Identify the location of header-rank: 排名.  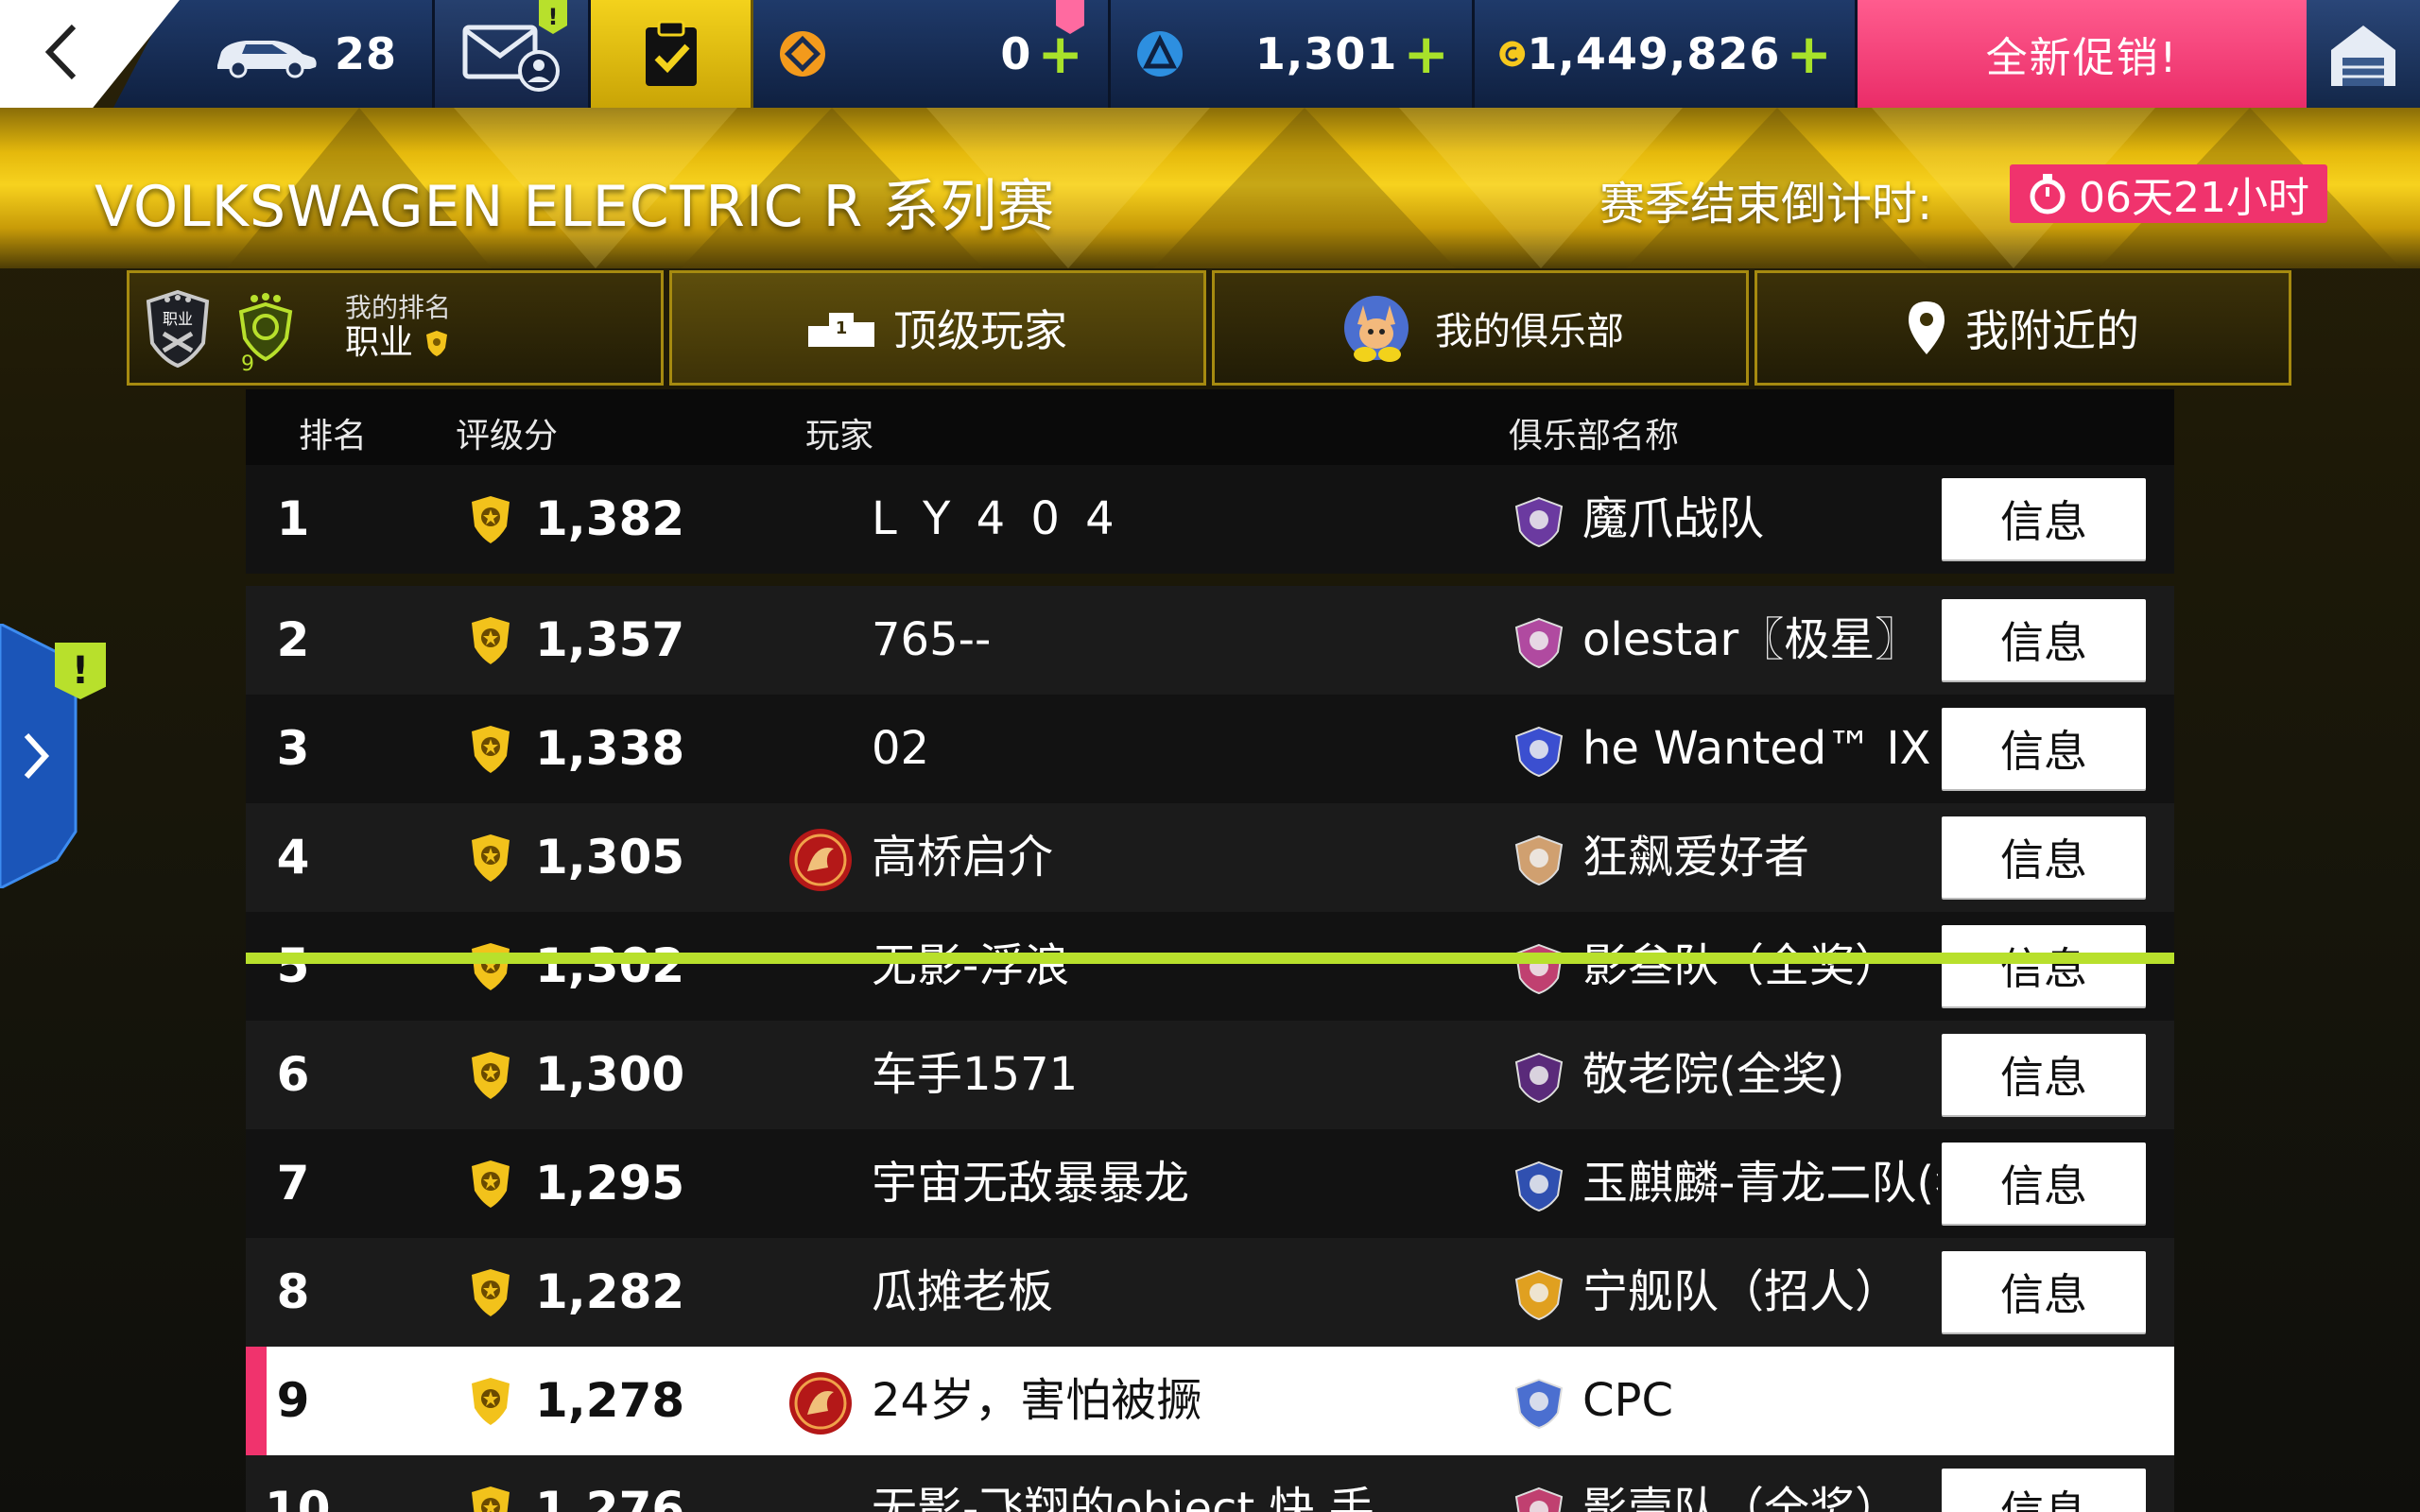
(334, 436).